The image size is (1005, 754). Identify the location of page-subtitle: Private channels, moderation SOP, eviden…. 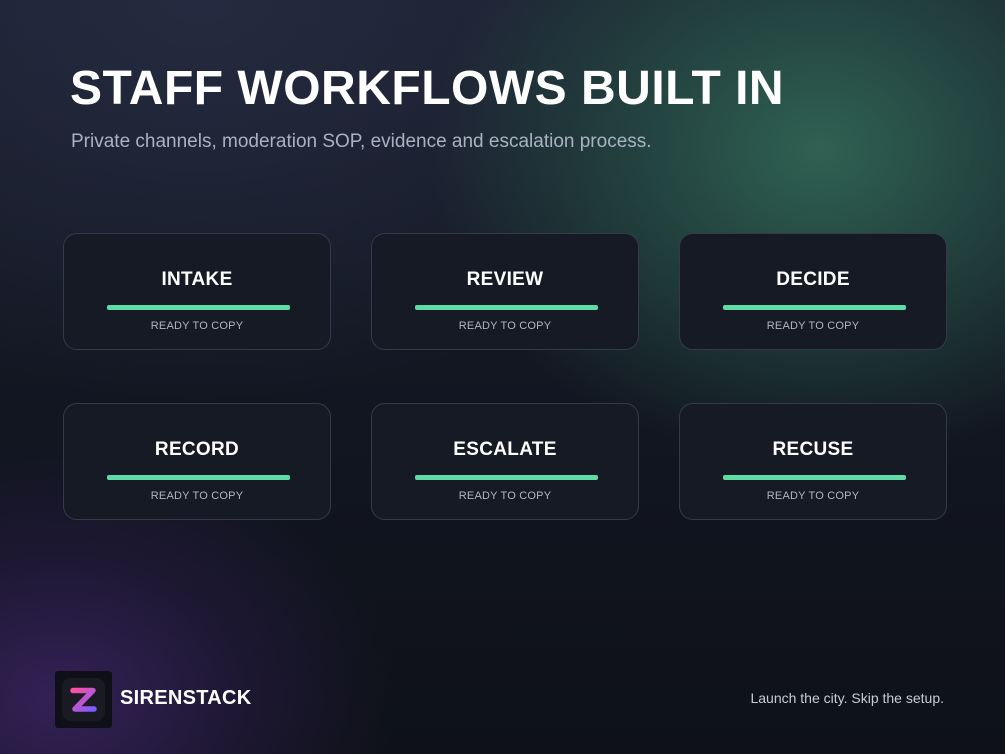
(361, 141).